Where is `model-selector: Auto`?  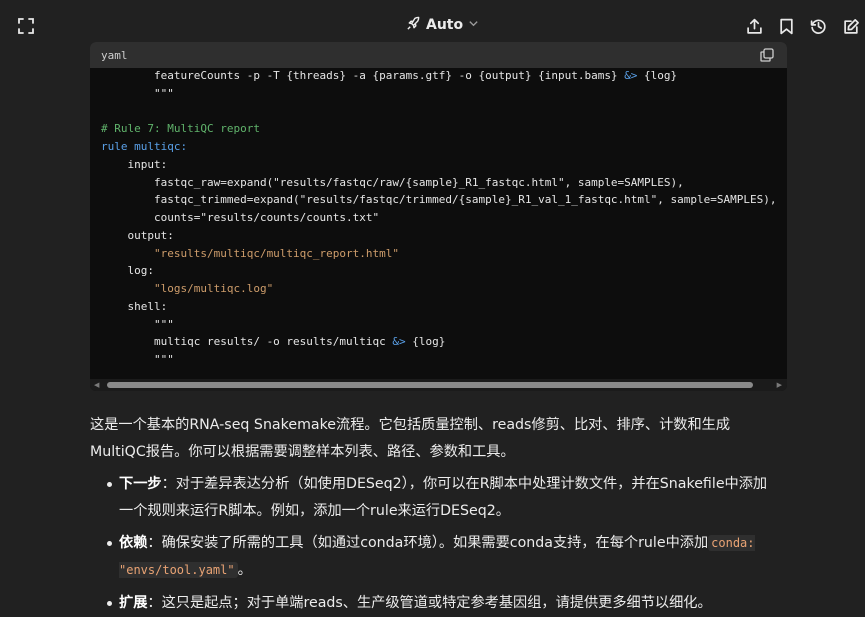
model-selector: Auto is located at coordinates (442, 25).